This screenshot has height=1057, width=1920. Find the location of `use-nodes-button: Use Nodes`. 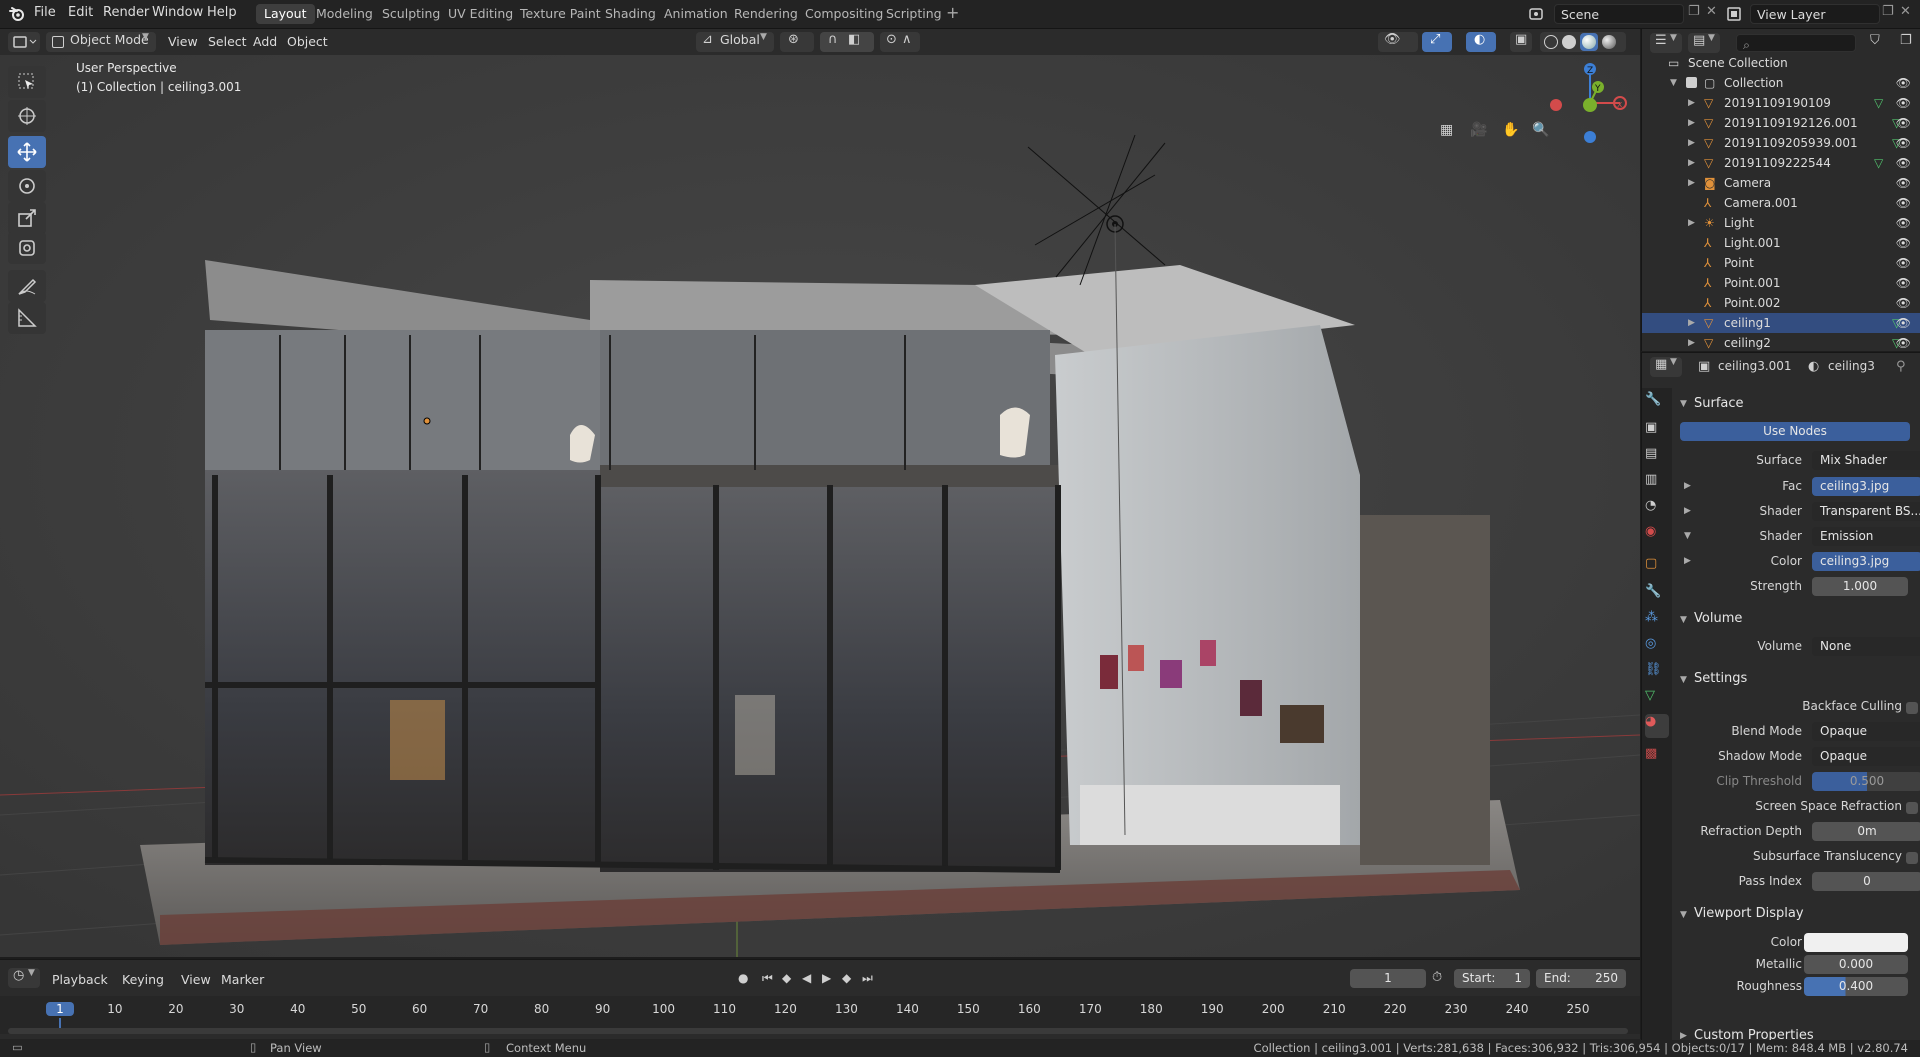

use-nodes-button: Use Nodes is located at coordinates (1795, 431).